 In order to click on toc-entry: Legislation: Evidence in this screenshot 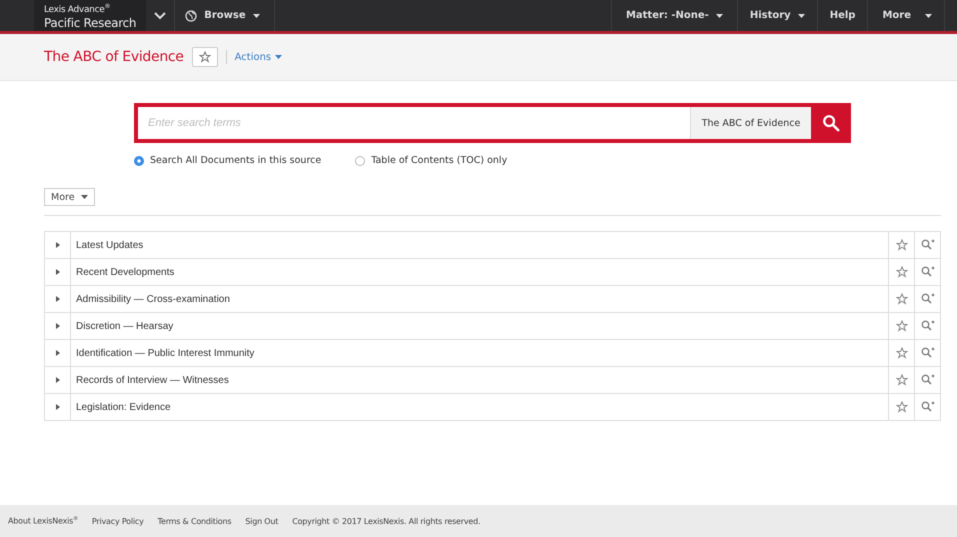, I will do `click(123, 407)`.